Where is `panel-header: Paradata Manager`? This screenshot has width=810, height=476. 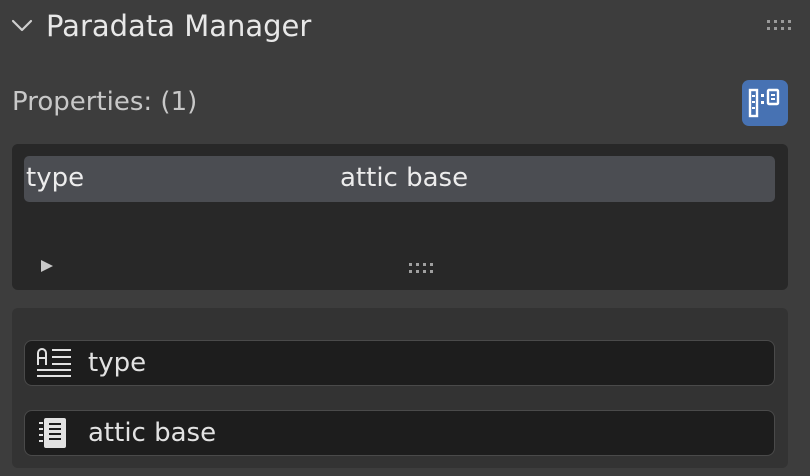 panel-header: Paradata Manager is located at coordinates (405, 26).